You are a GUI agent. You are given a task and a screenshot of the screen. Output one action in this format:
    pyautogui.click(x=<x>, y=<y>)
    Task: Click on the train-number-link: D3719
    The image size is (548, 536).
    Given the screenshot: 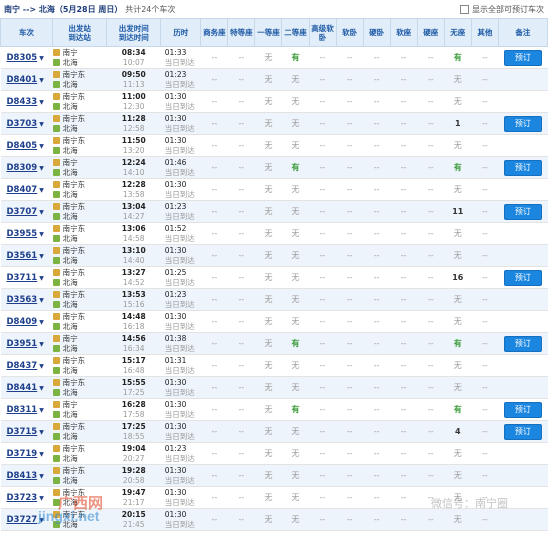 What is the action you would take?
    pyautogui.click(x=22, y=454)
    